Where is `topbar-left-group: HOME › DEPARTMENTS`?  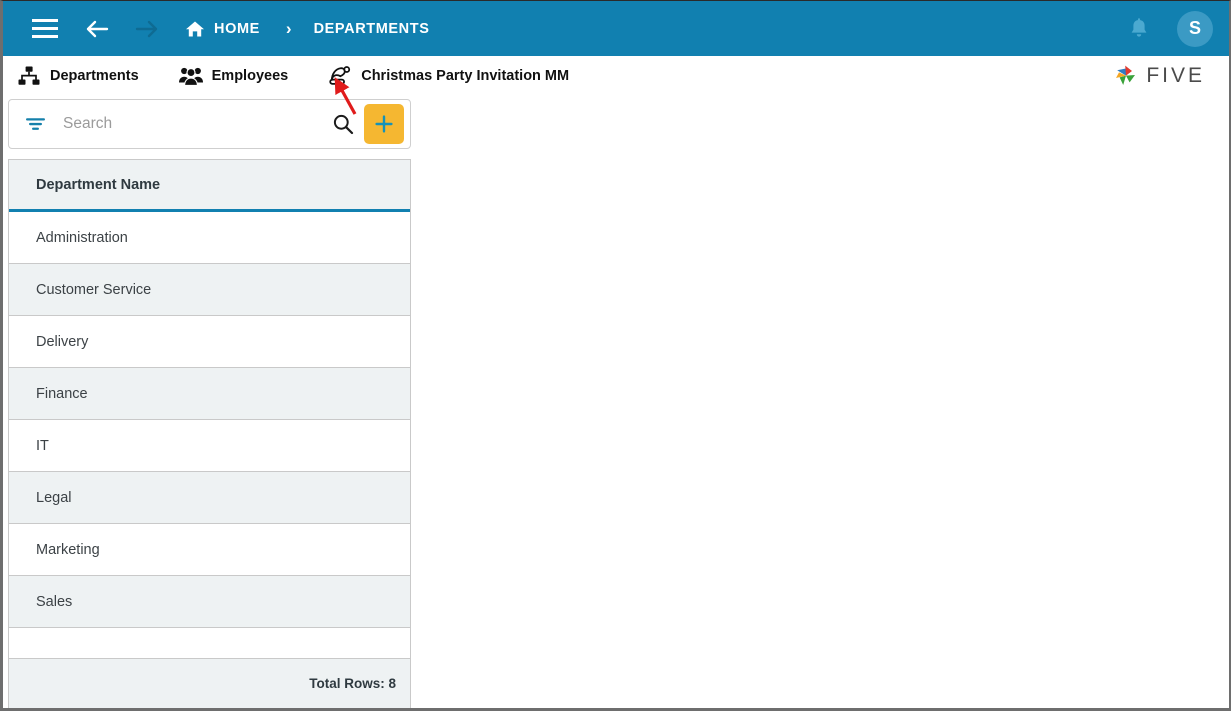 topbar-left-group: HOME › DEPARTMENTS is located at coordinates (226, 29).